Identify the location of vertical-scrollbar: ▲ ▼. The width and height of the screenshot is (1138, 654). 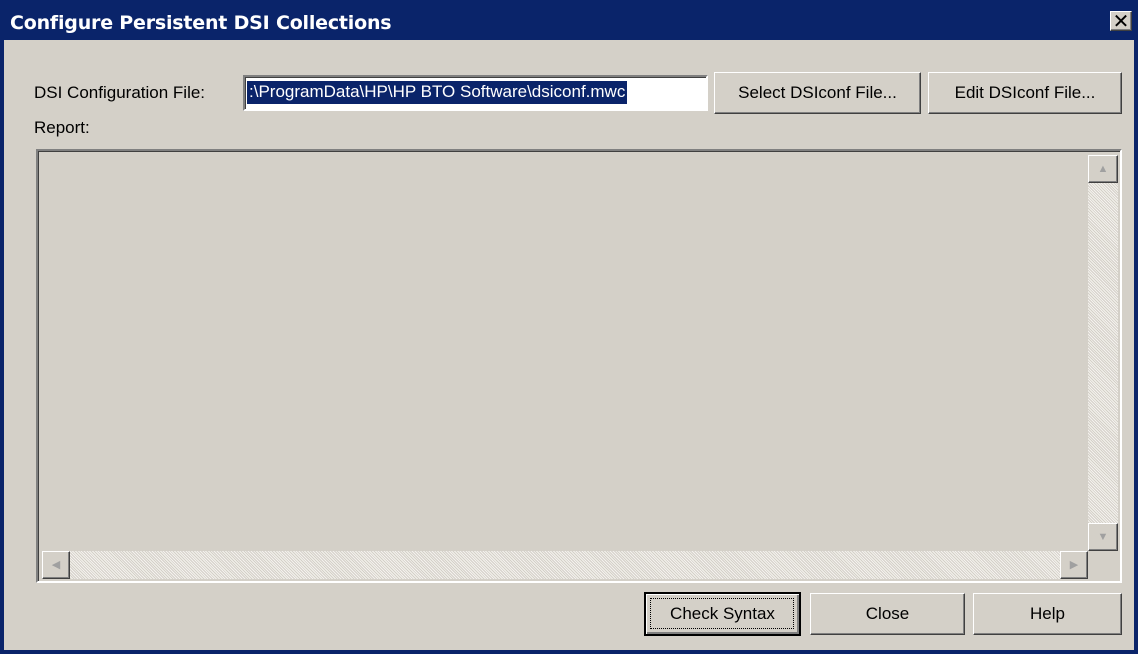
(1103, 353).